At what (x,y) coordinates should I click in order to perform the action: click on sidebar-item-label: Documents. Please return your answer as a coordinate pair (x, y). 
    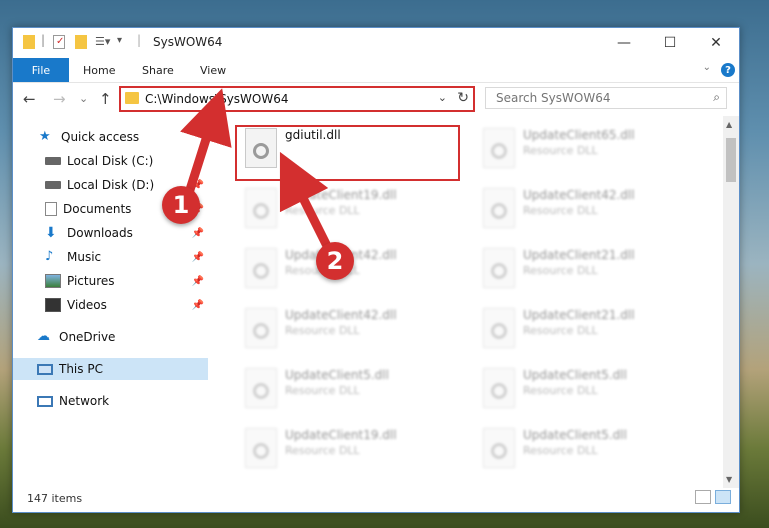
    Looking at the image, I should click on (97, 209).